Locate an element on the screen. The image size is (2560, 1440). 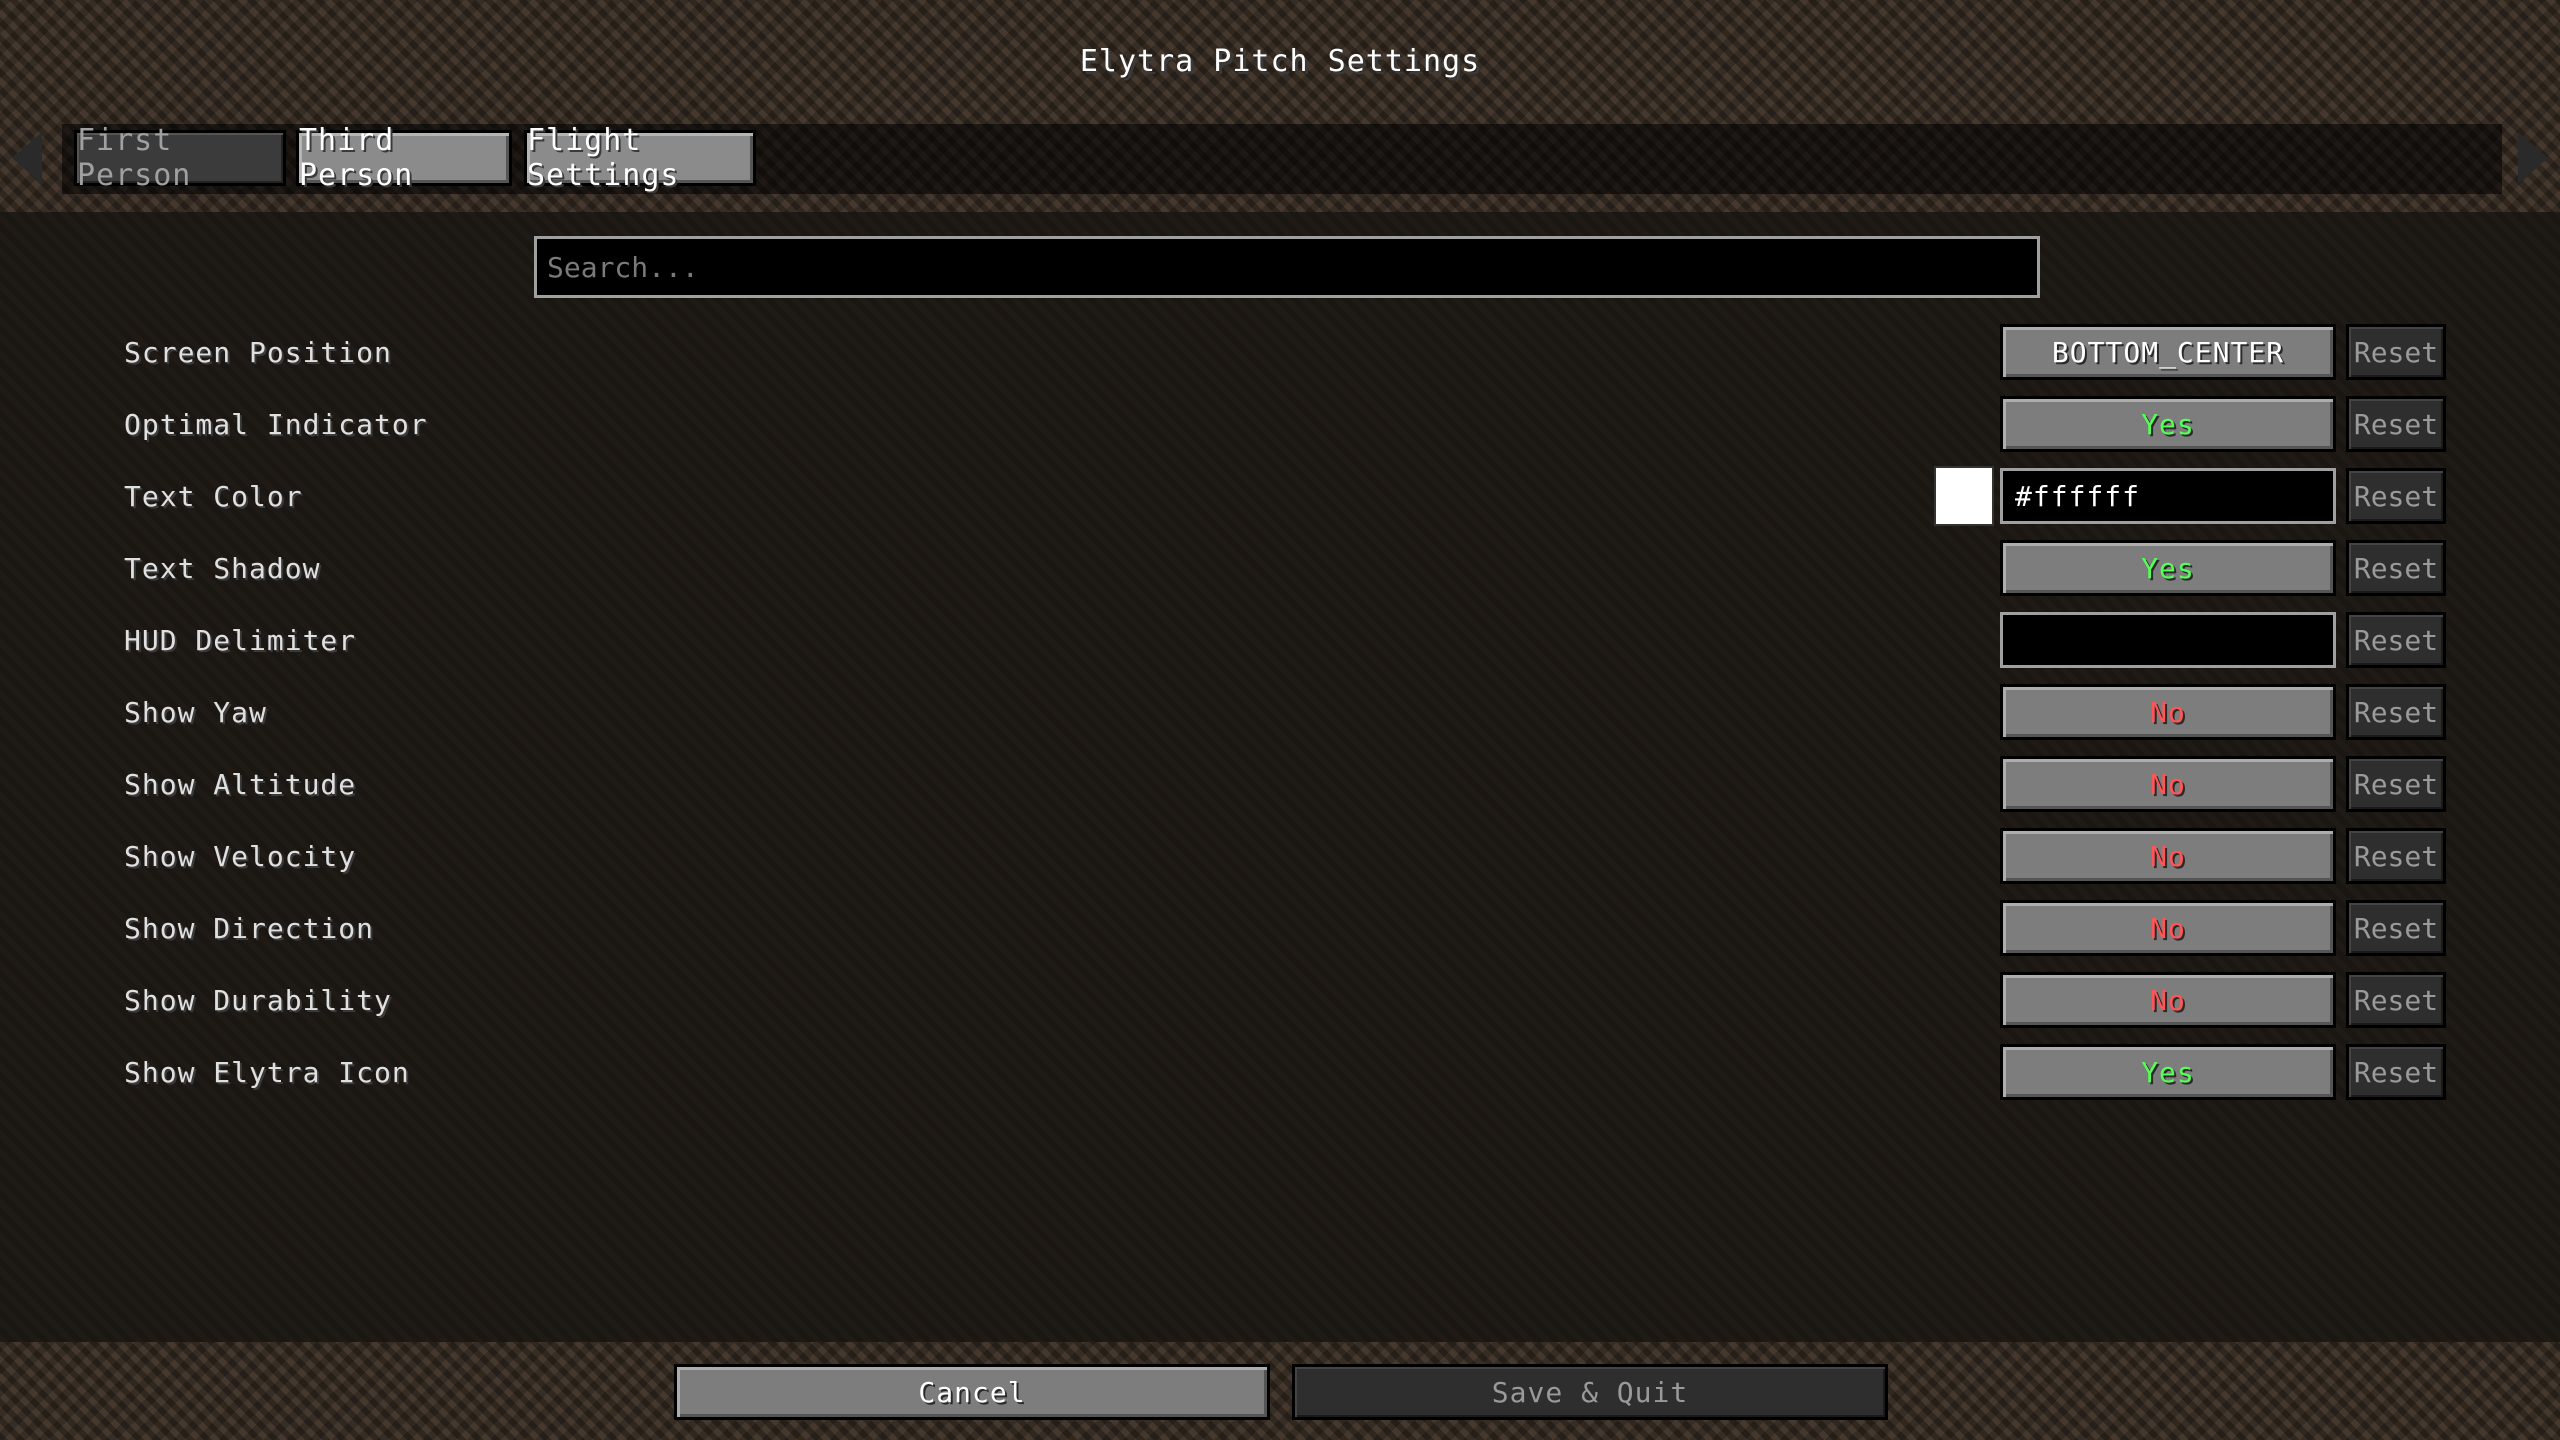
tab-first-person: First Person is located at coordinates (180, 158).